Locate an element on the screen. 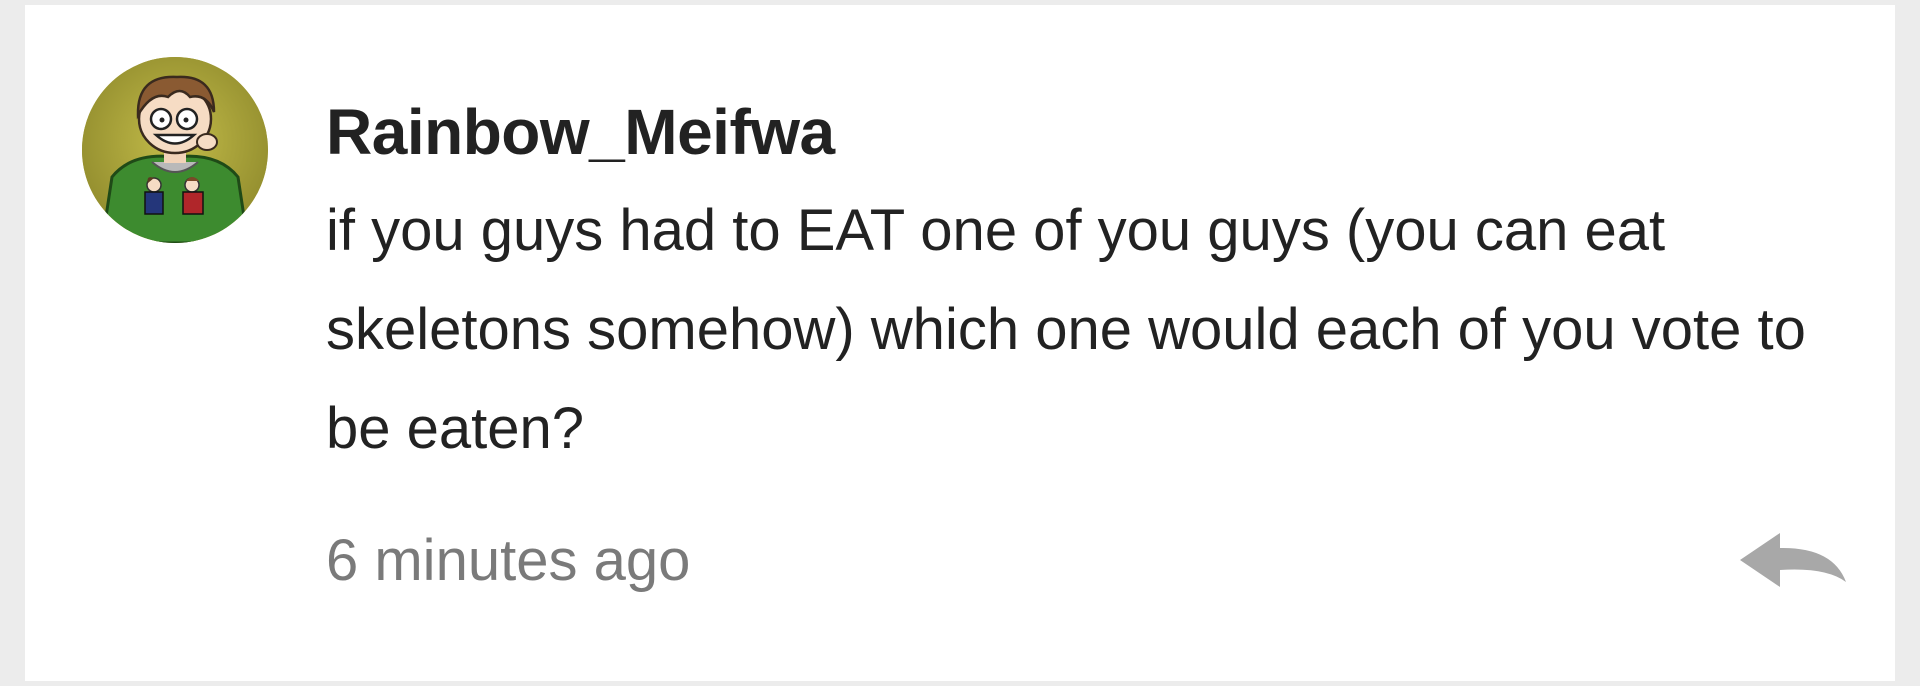  reply-button is located at coordinates (1793, 562).